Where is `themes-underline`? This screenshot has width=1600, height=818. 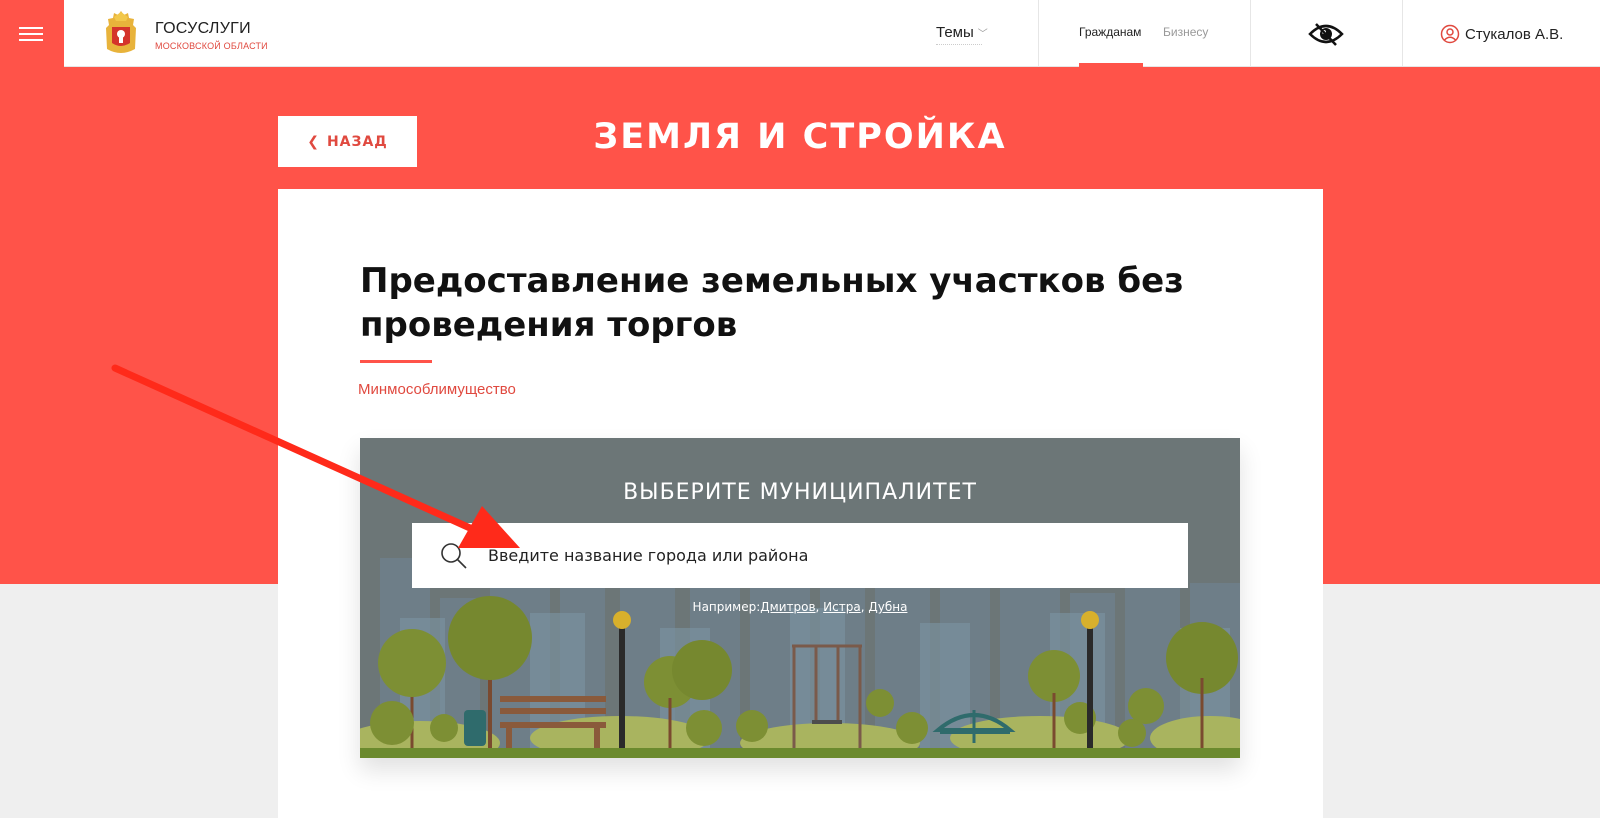 themes-underline is located at coordinates (959, 44).